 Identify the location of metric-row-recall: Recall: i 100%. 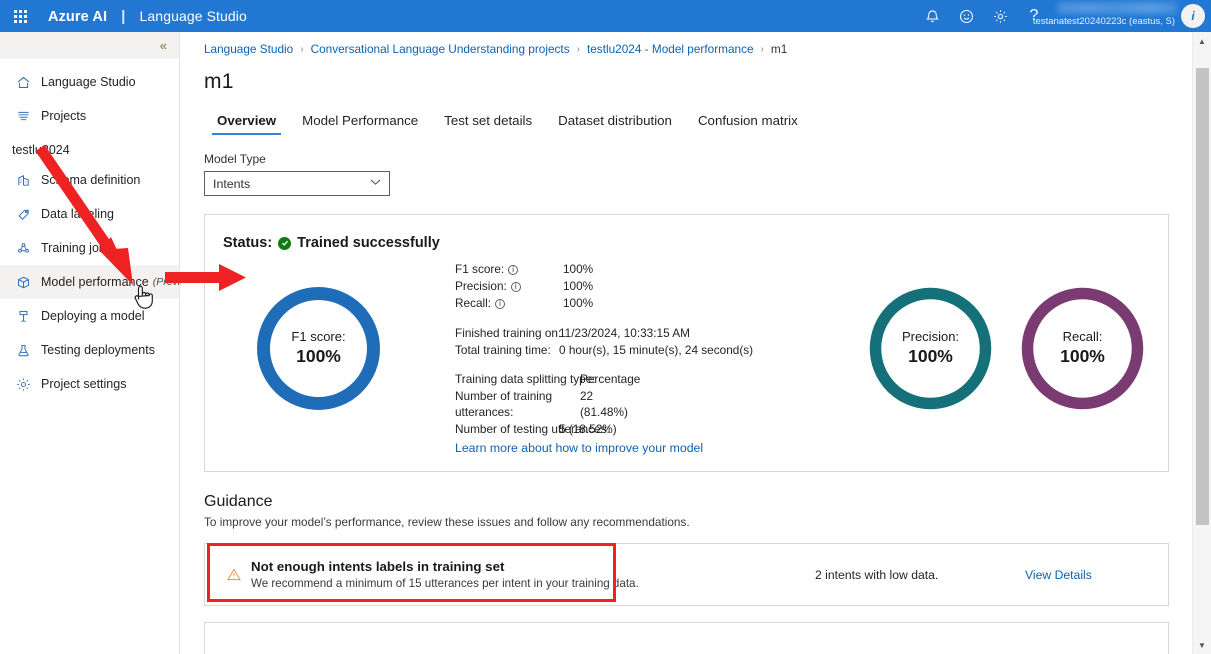
(620, 303).